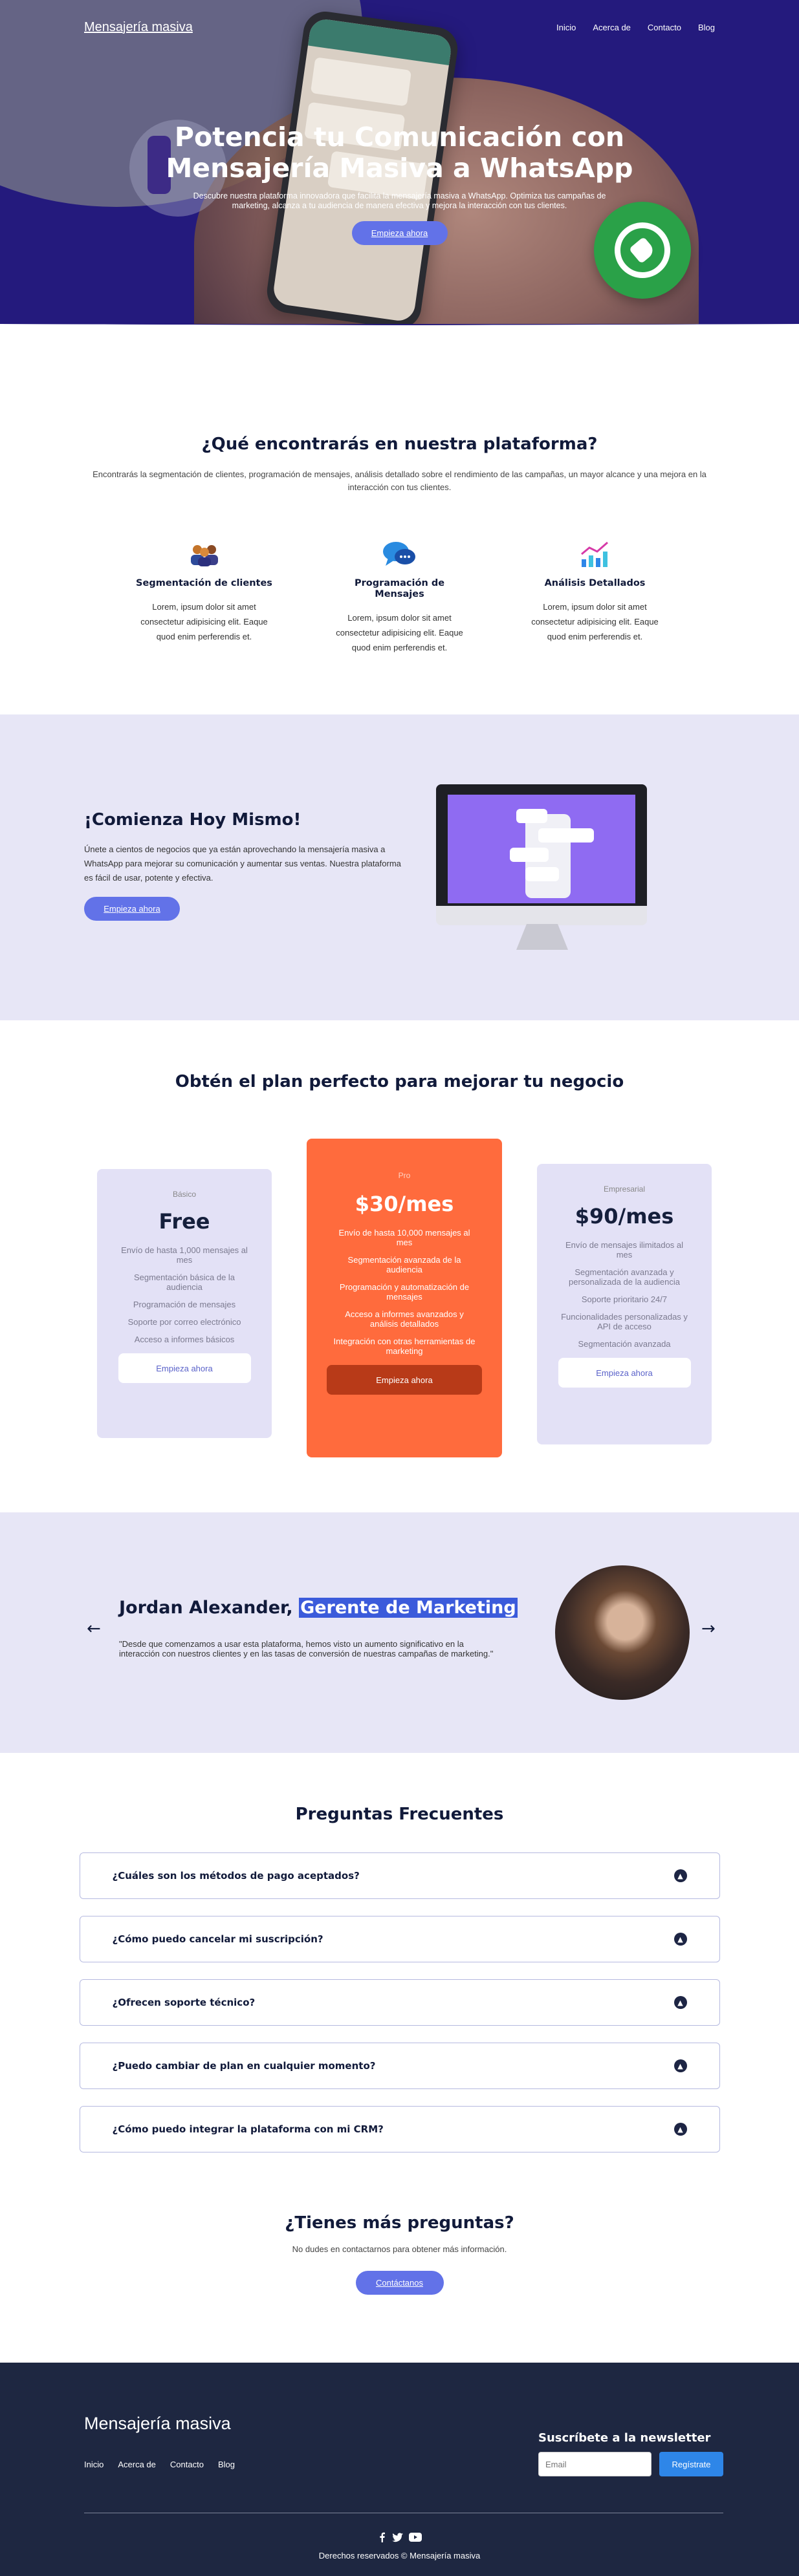  What do you see at coordinates (184, 2002) in the screenshot?
I see `faq-question: ¿Ofrecen soporte técnico?` at bounding box center [184, 2002].